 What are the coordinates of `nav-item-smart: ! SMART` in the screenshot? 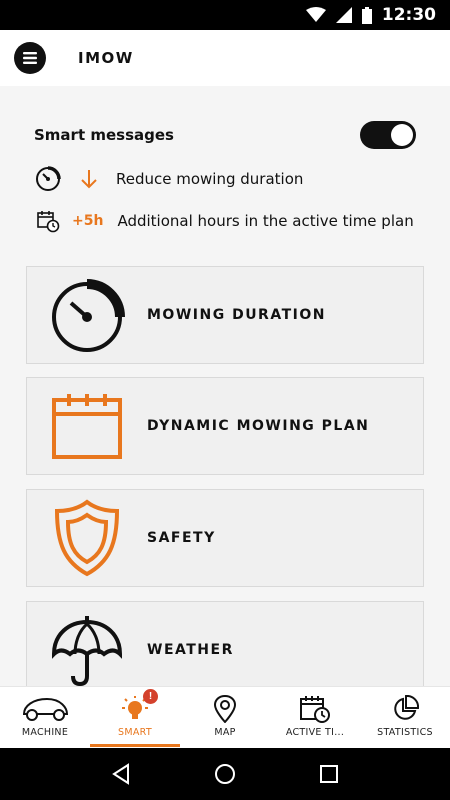 It's located at (135, 718).